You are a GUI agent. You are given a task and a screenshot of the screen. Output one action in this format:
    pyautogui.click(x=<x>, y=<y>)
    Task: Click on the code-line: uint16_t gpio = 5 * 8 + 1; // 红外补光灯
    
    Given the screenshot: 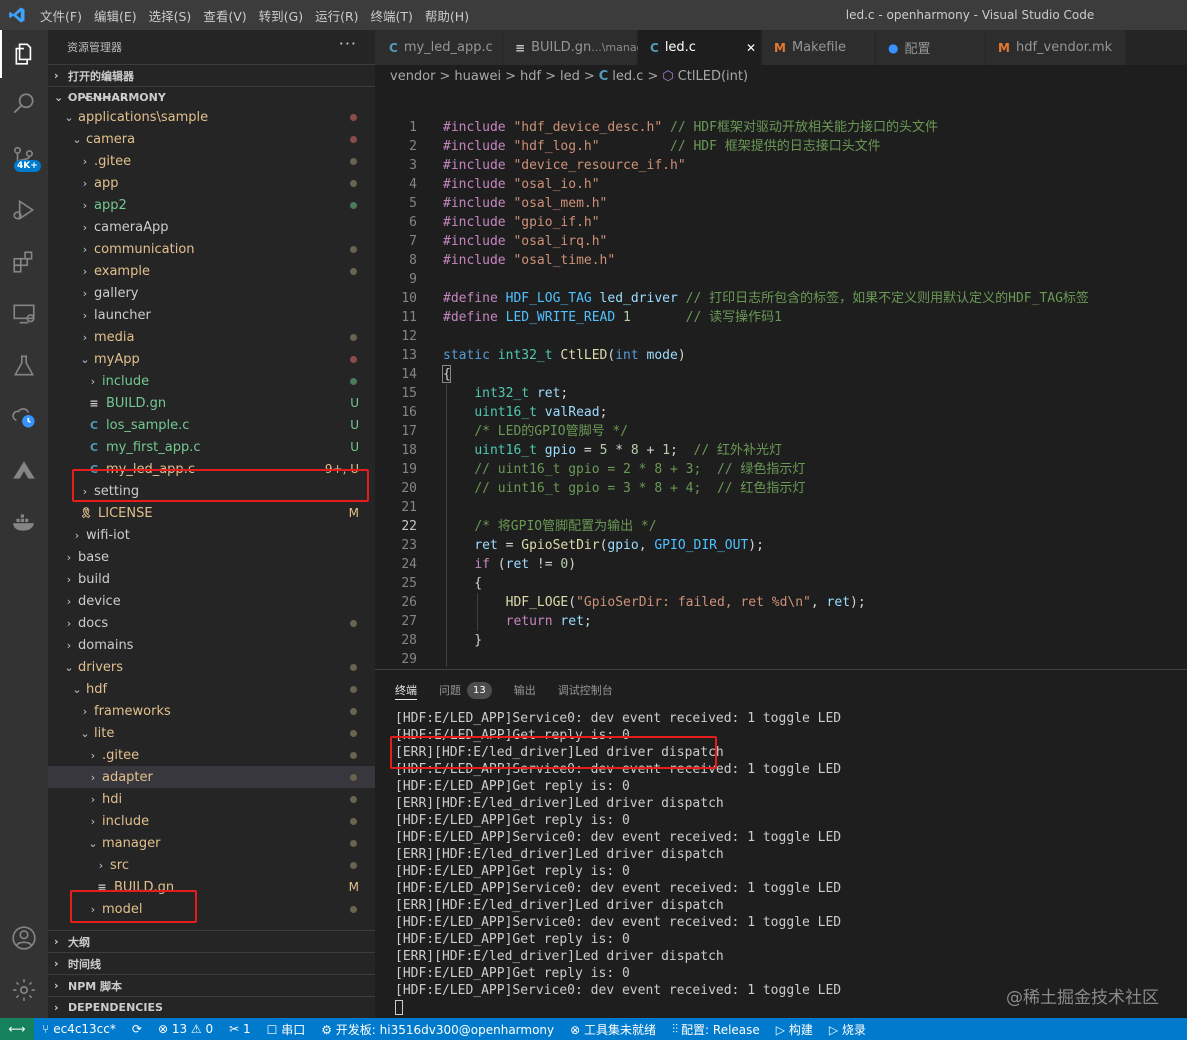 What is the action you would take?
    pyautogui.click(x=612, y=450)
    